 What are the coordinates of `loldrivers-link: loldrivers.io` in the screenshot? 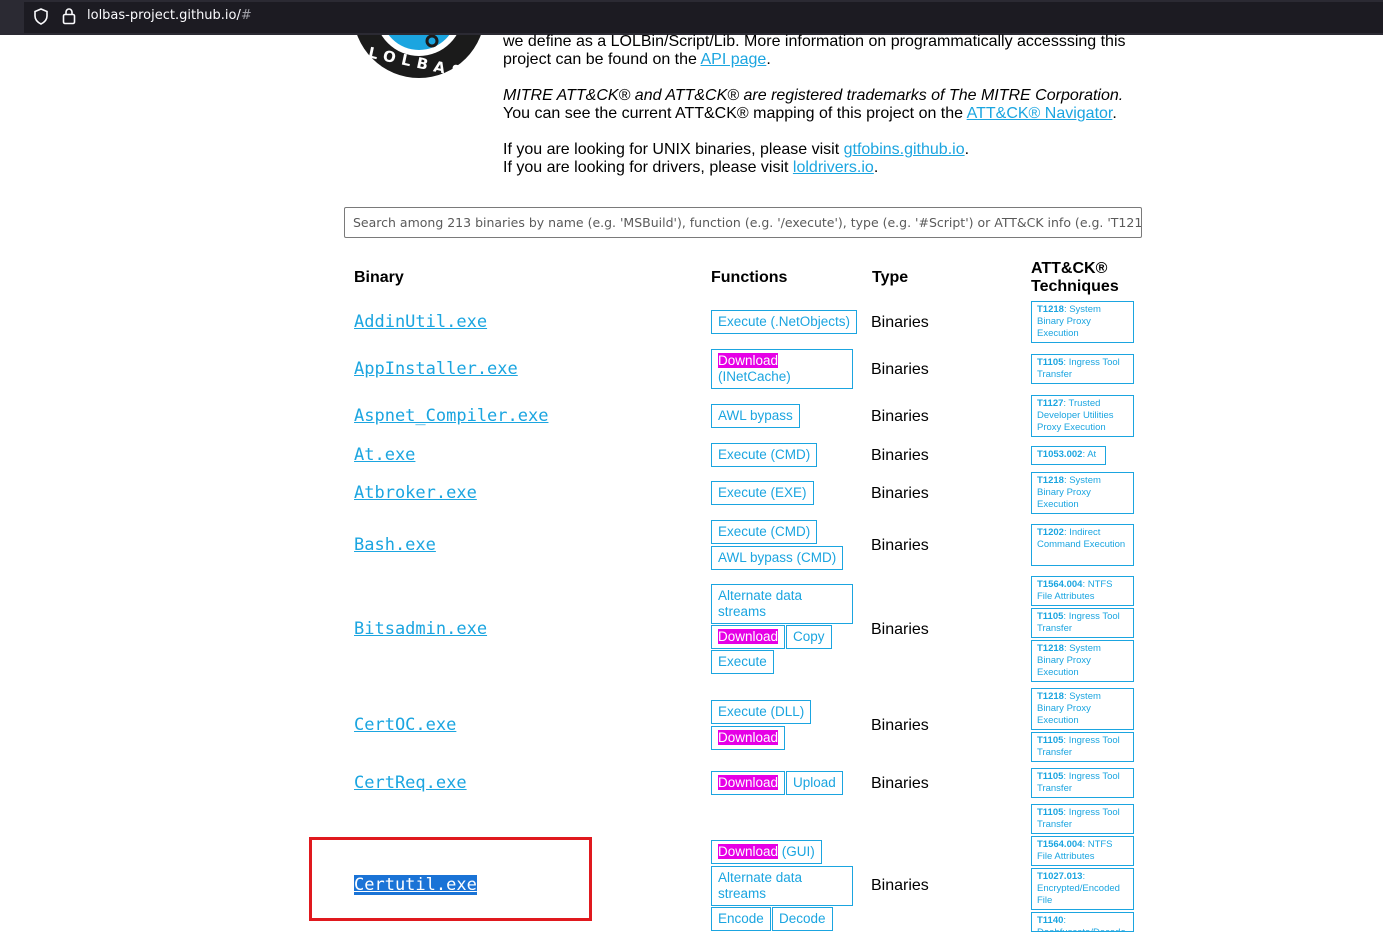 It's located at (833, 167).